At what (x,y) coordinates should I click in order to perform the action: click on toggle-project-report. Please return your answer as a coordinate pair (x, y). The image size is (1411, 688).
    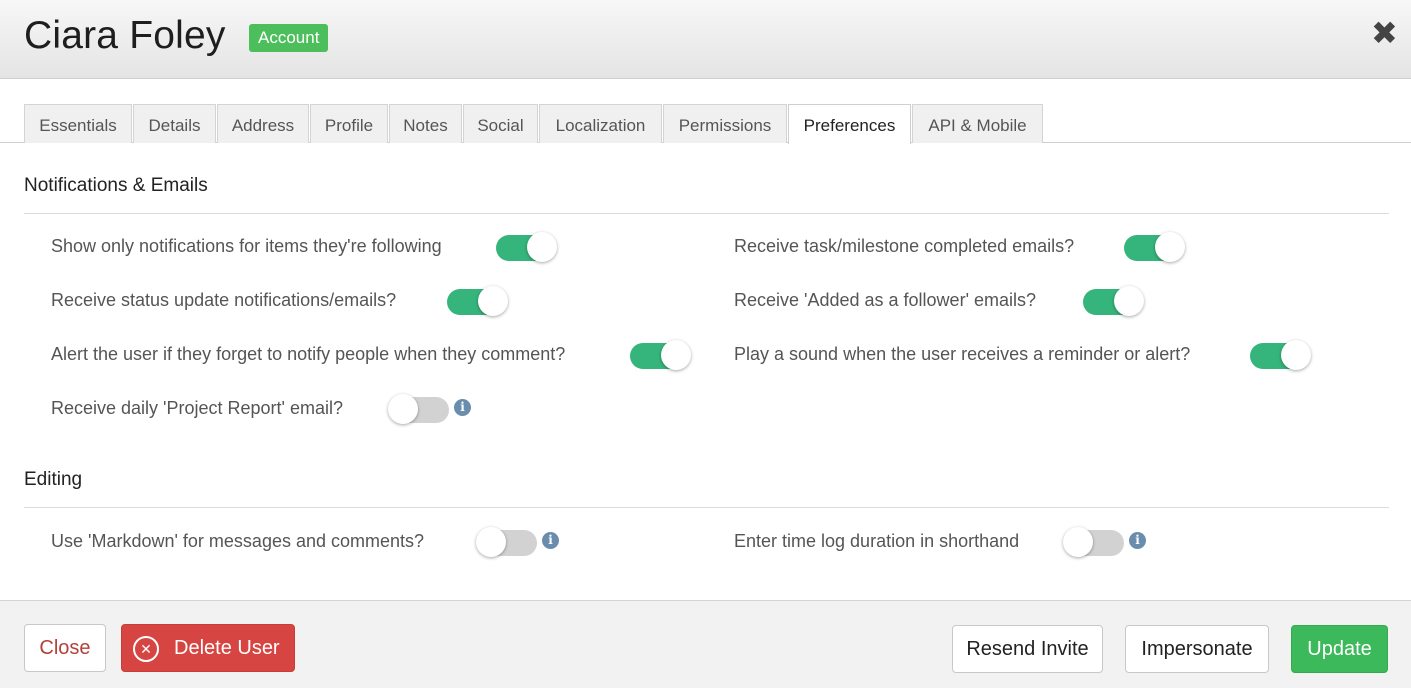
    Looking at the image, I should click on (418, 409).